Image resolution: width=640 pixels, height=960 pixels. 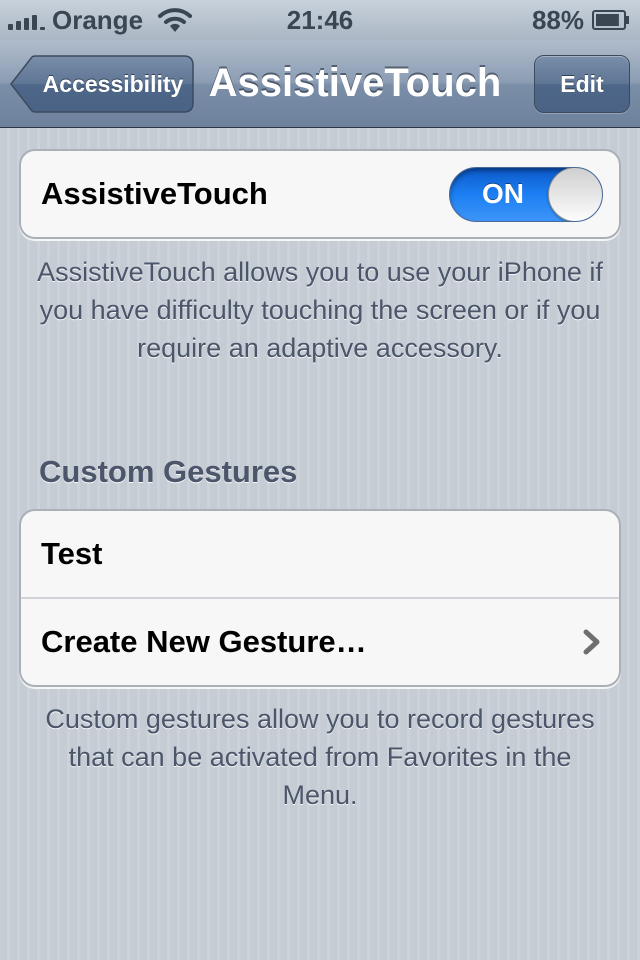 I want to click on chevron-right-icon, so click(x=591, y=642).